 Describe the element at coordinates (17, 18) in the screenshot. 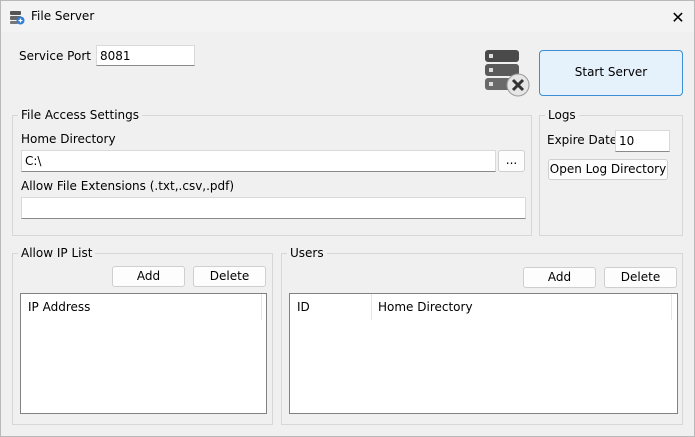

I see `server-app-icon` at that location.